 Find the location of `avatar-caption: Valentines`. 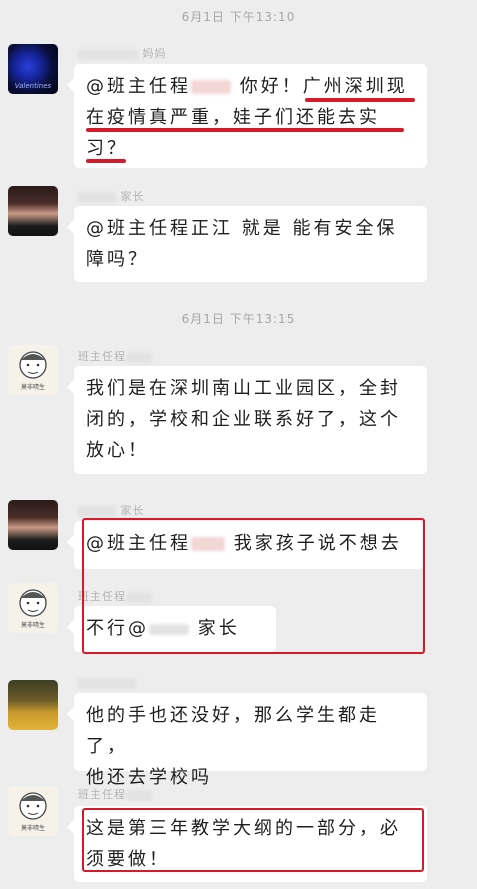

avatar-caption: Valentines is located at coordinates (33, 86).